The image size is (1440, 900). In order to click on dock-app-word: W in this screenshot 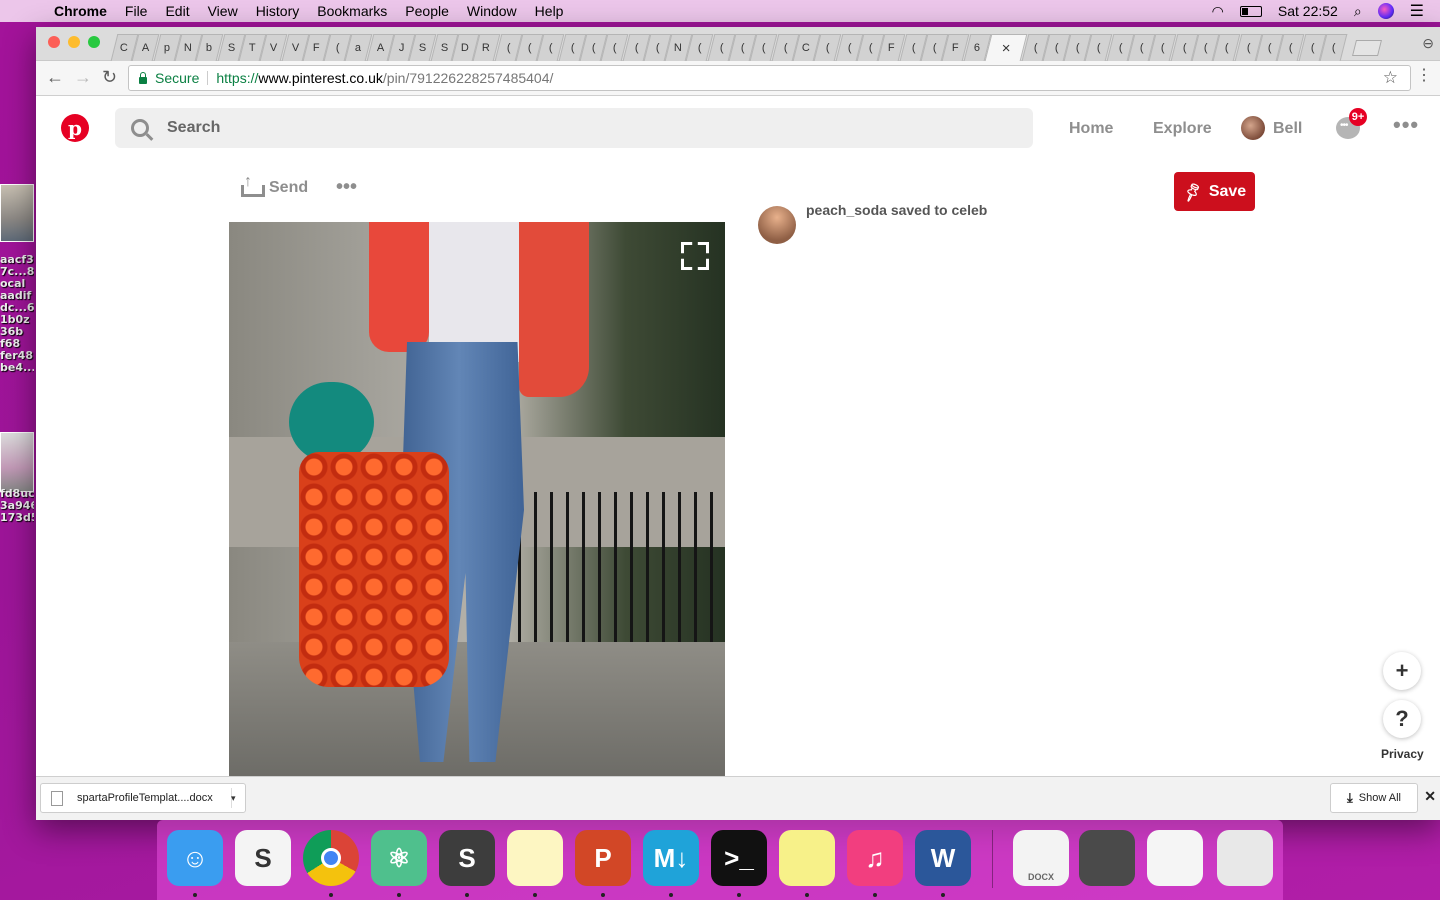, I will do `click(943, 858)`.